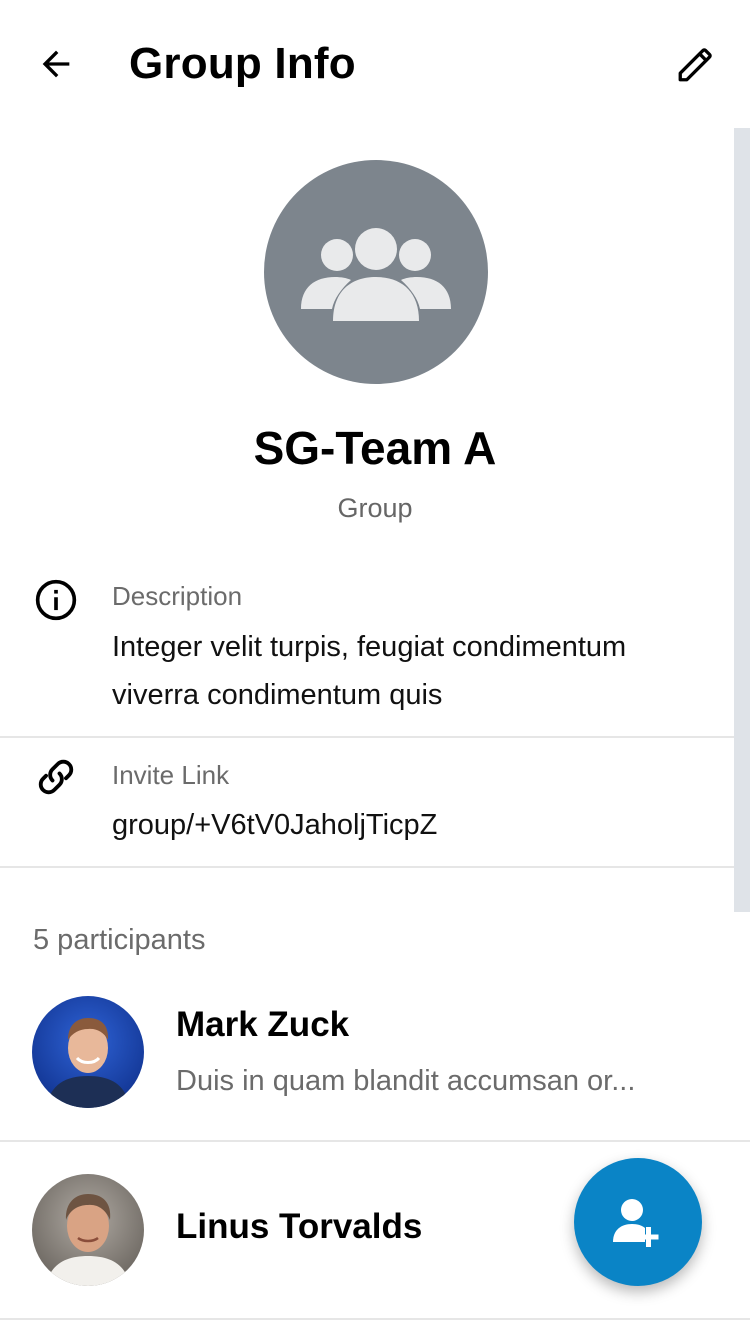 Image resolution: width=750 pixels, height=1334 pixels. I want to click on group-type: Group, so click(375, 508).